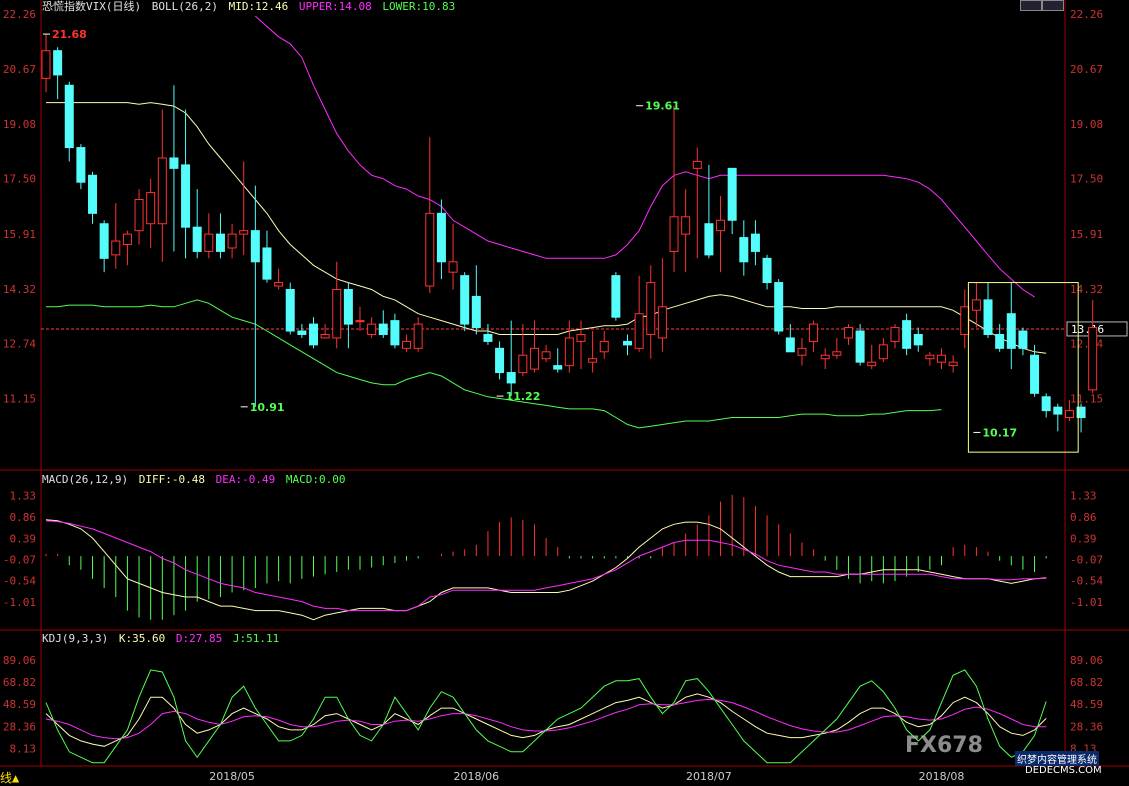  Describe the element at coordinates (944, 745) in the screenshot. I see `watermark-fx678: FX678` at that location.